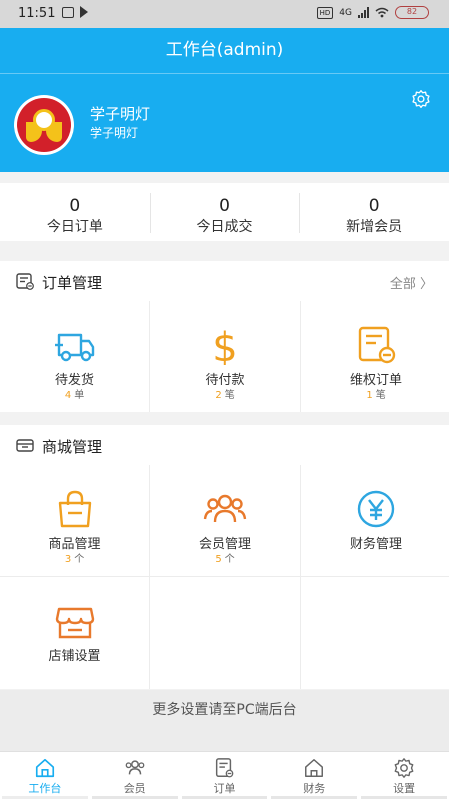 Image resolution: width=449 pixels, height=799 pixels. What do you see at coordinates (120, 114) in the screenshot?
I see `profile-name: 学子明灯` at bounding box center [120, 114].